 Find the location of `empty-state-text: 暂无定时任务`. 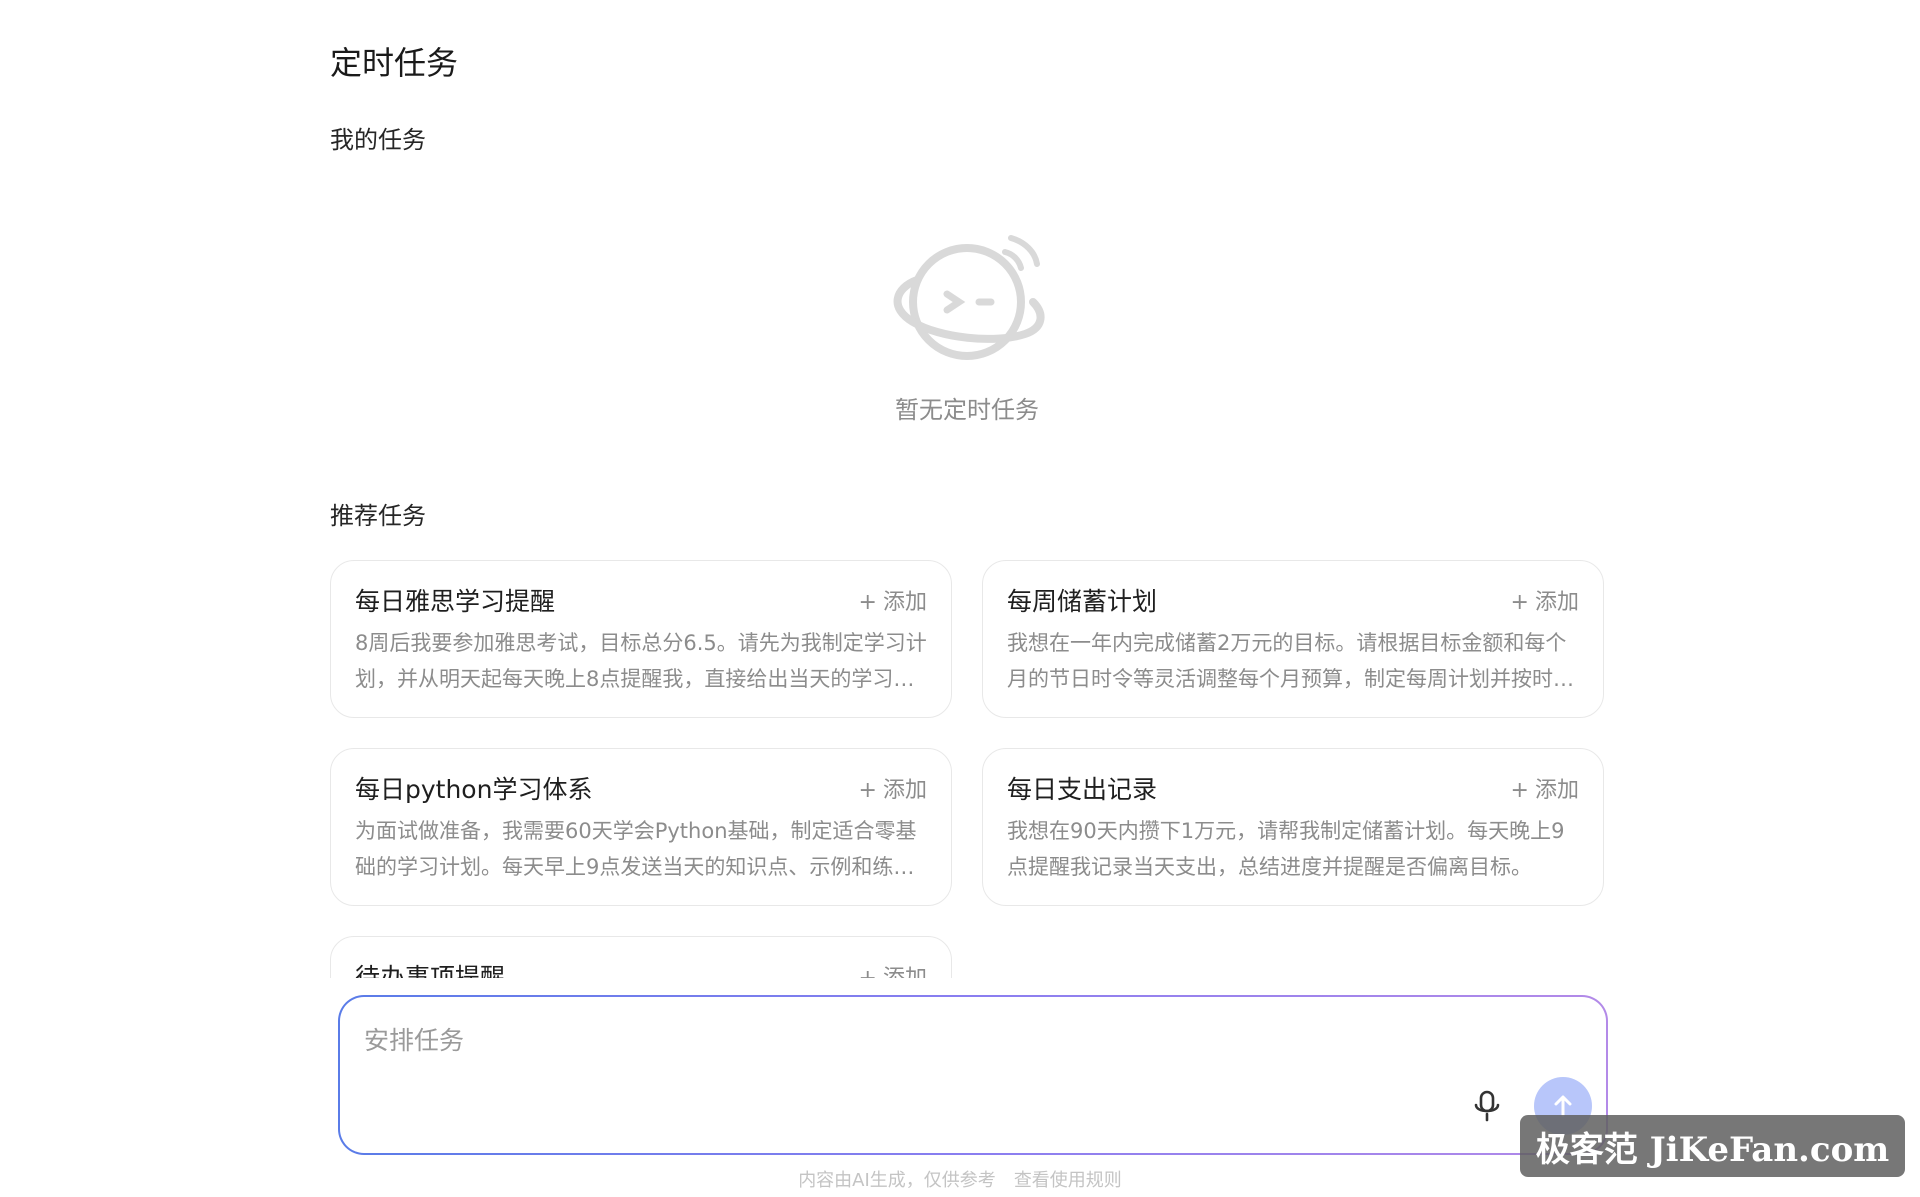

empty-state-text: 暂无定时任务 is located at coordinates (967, 410).